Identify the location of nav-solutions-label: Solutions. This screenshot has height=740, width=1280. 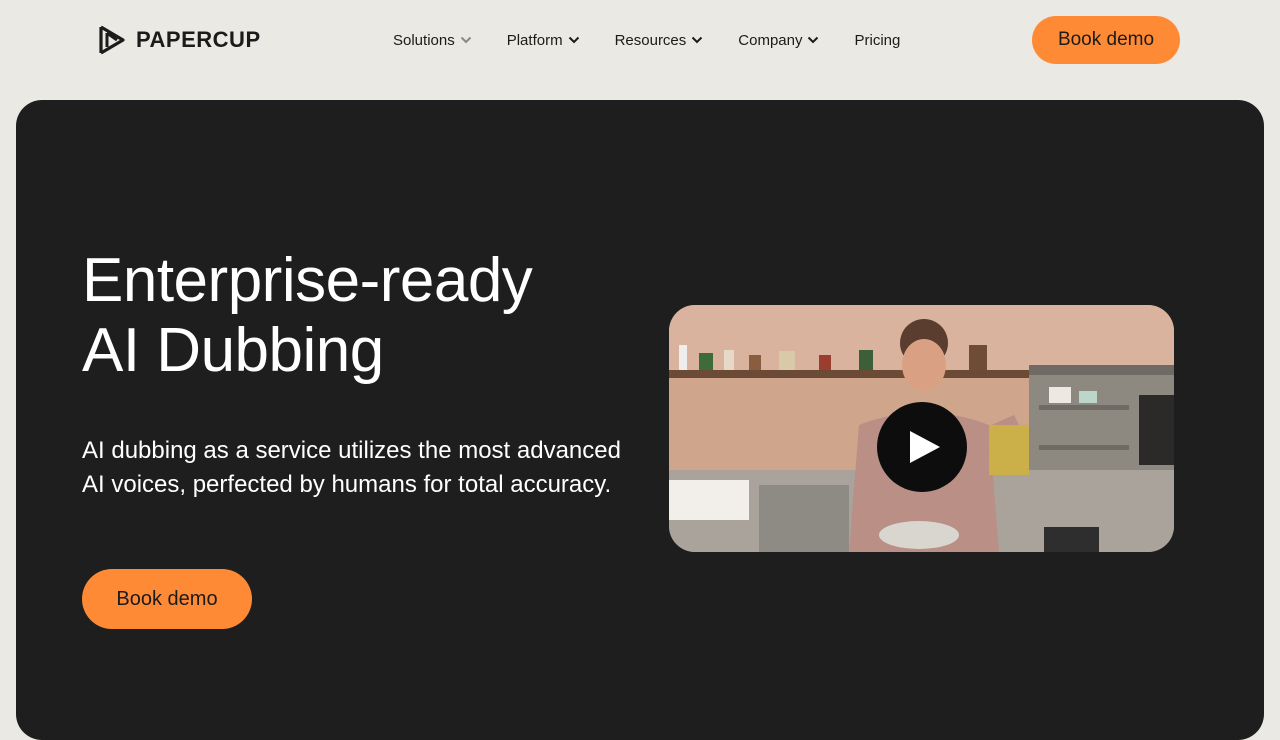
(424, 40).